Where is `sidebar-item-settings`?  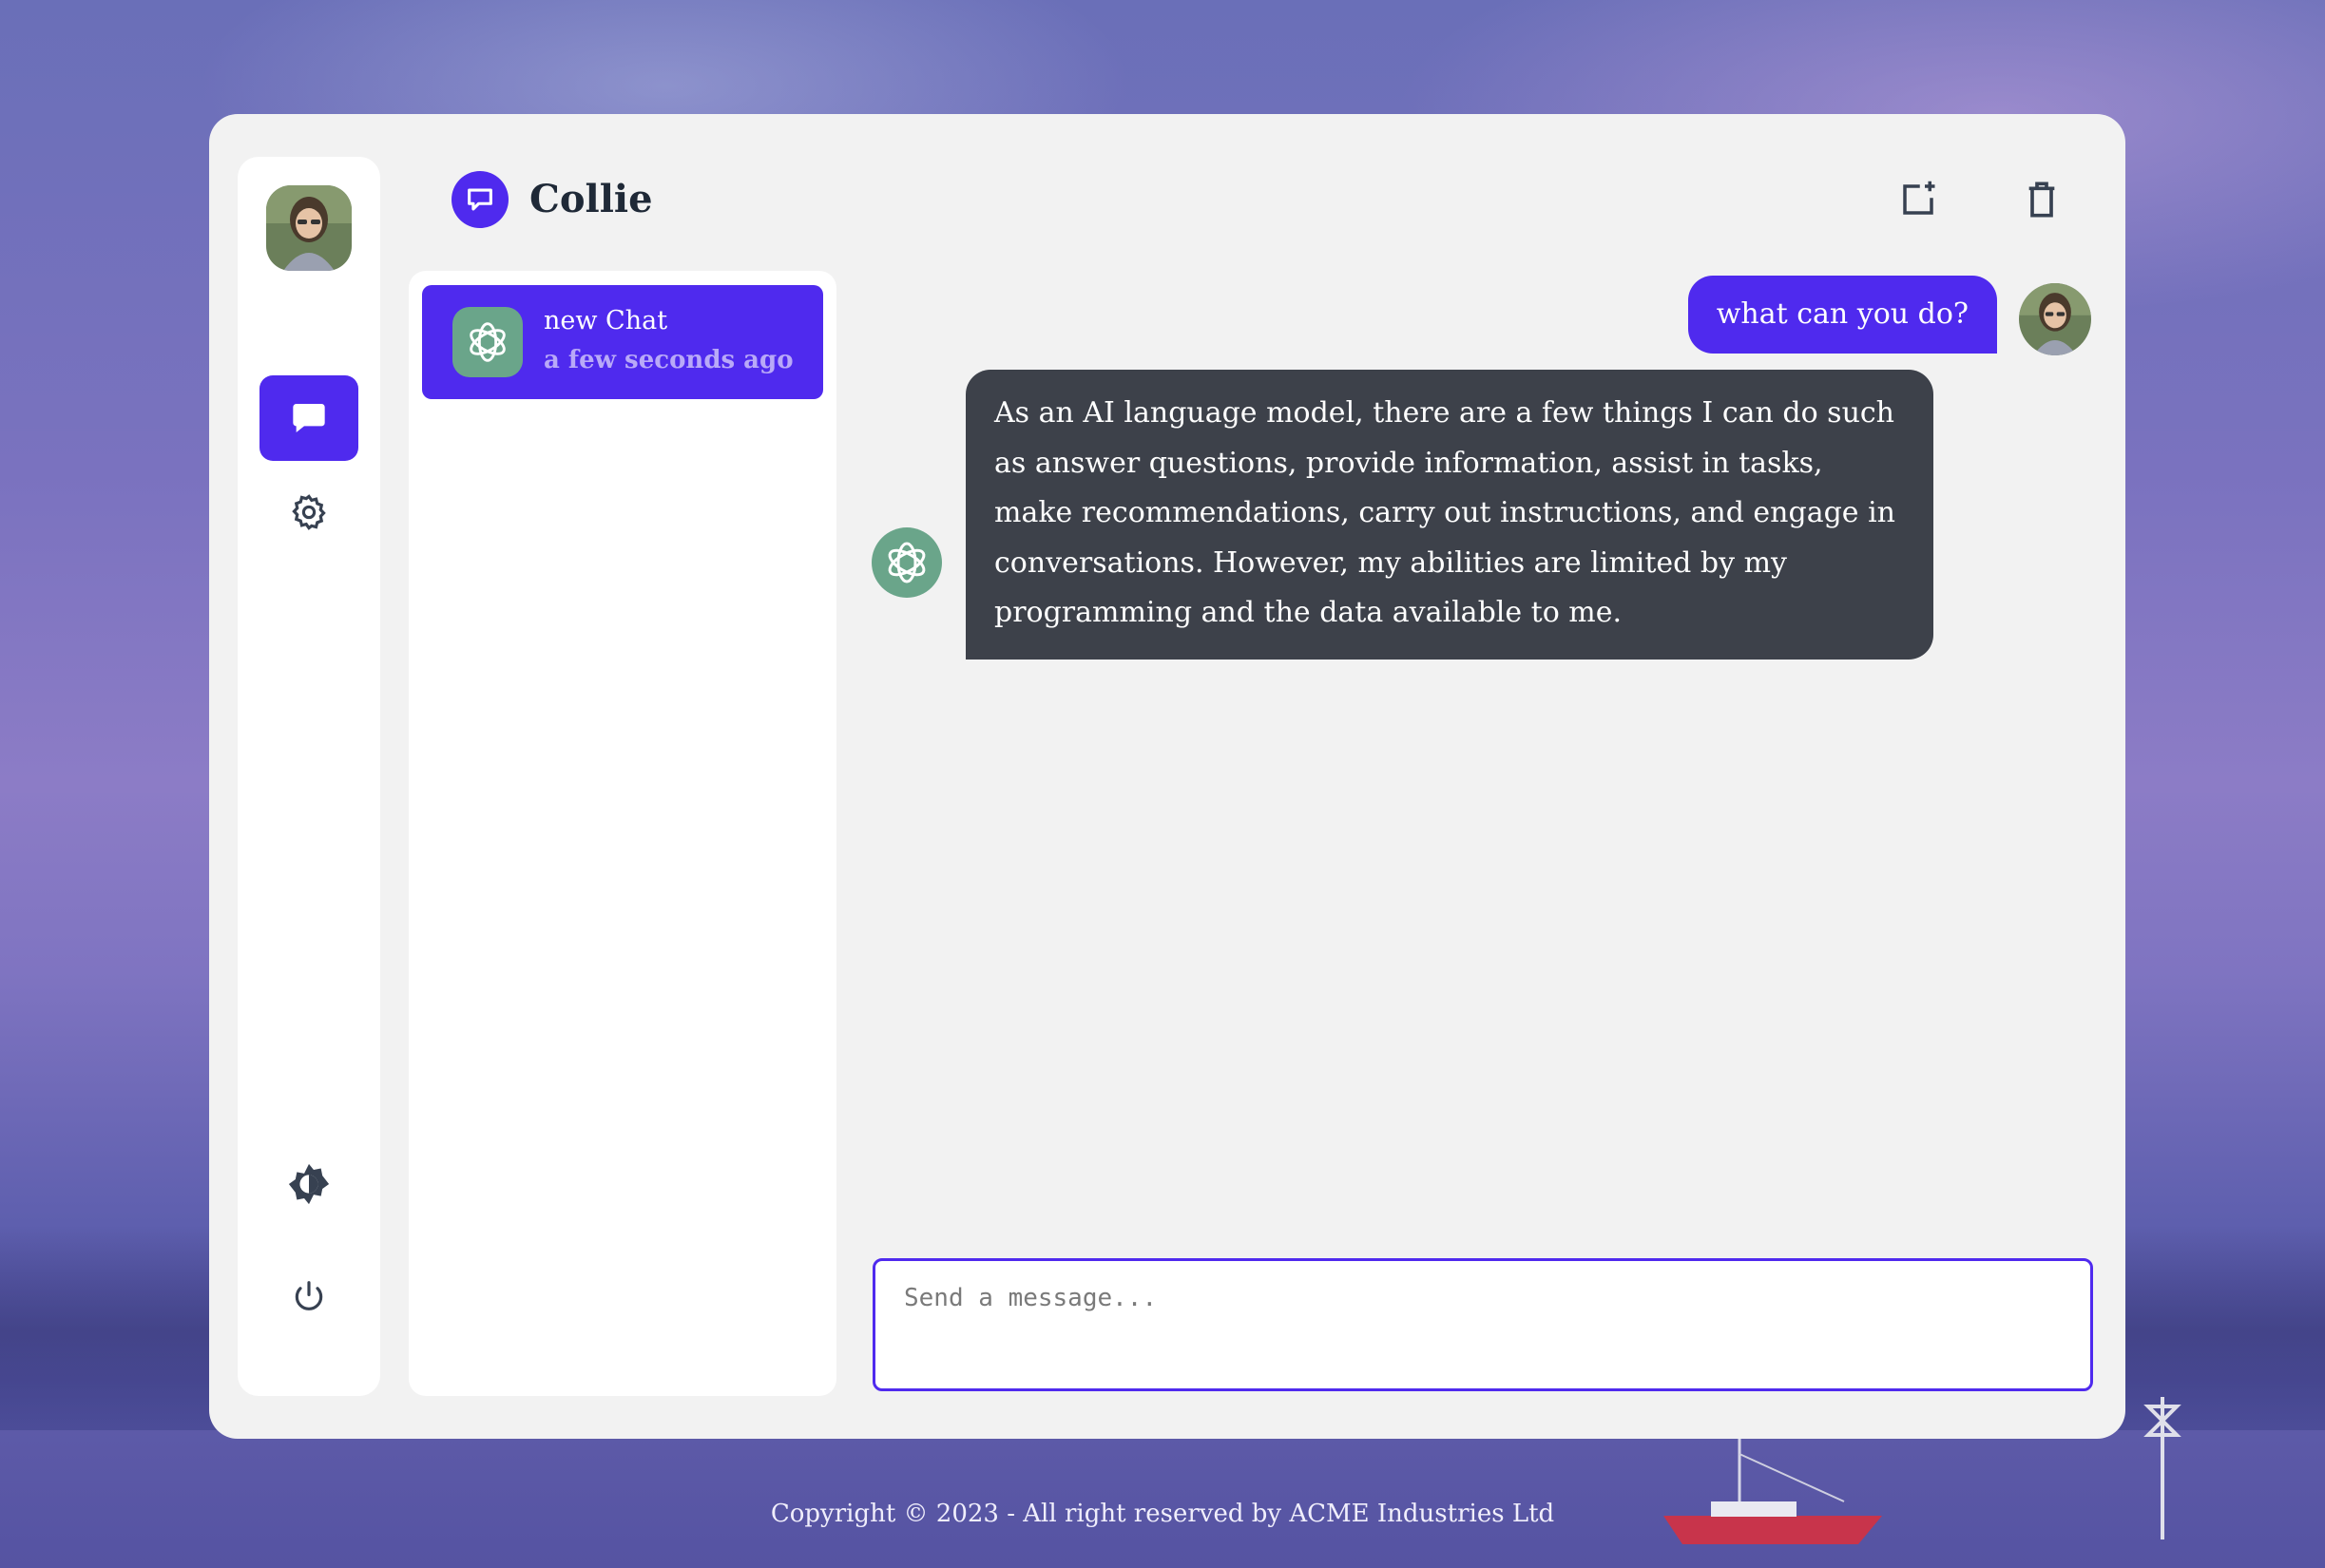 sidebar-item-settings is located at coordinates (309, 512).